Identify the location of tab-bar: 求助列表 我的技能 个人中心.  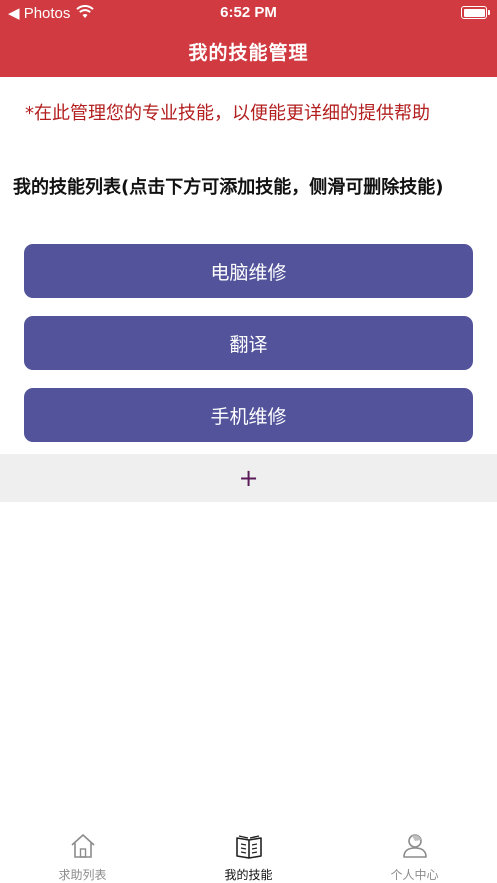
(248, 853).